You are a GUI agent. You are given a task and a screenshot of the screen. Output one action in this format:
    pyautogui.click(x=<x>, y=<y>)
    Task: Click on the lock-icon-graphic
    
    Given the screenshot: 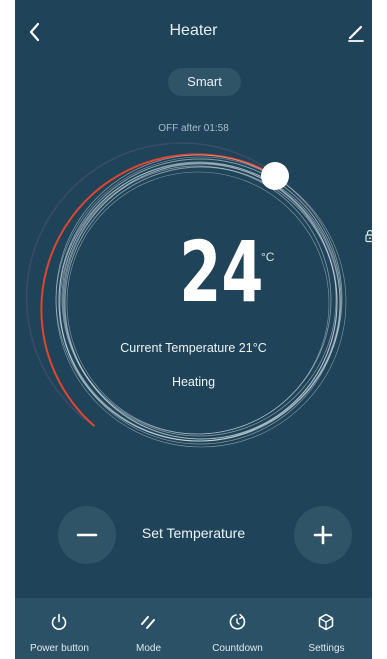 What is the action you would take?
    pyautogui.click(x=368, y=236)
    